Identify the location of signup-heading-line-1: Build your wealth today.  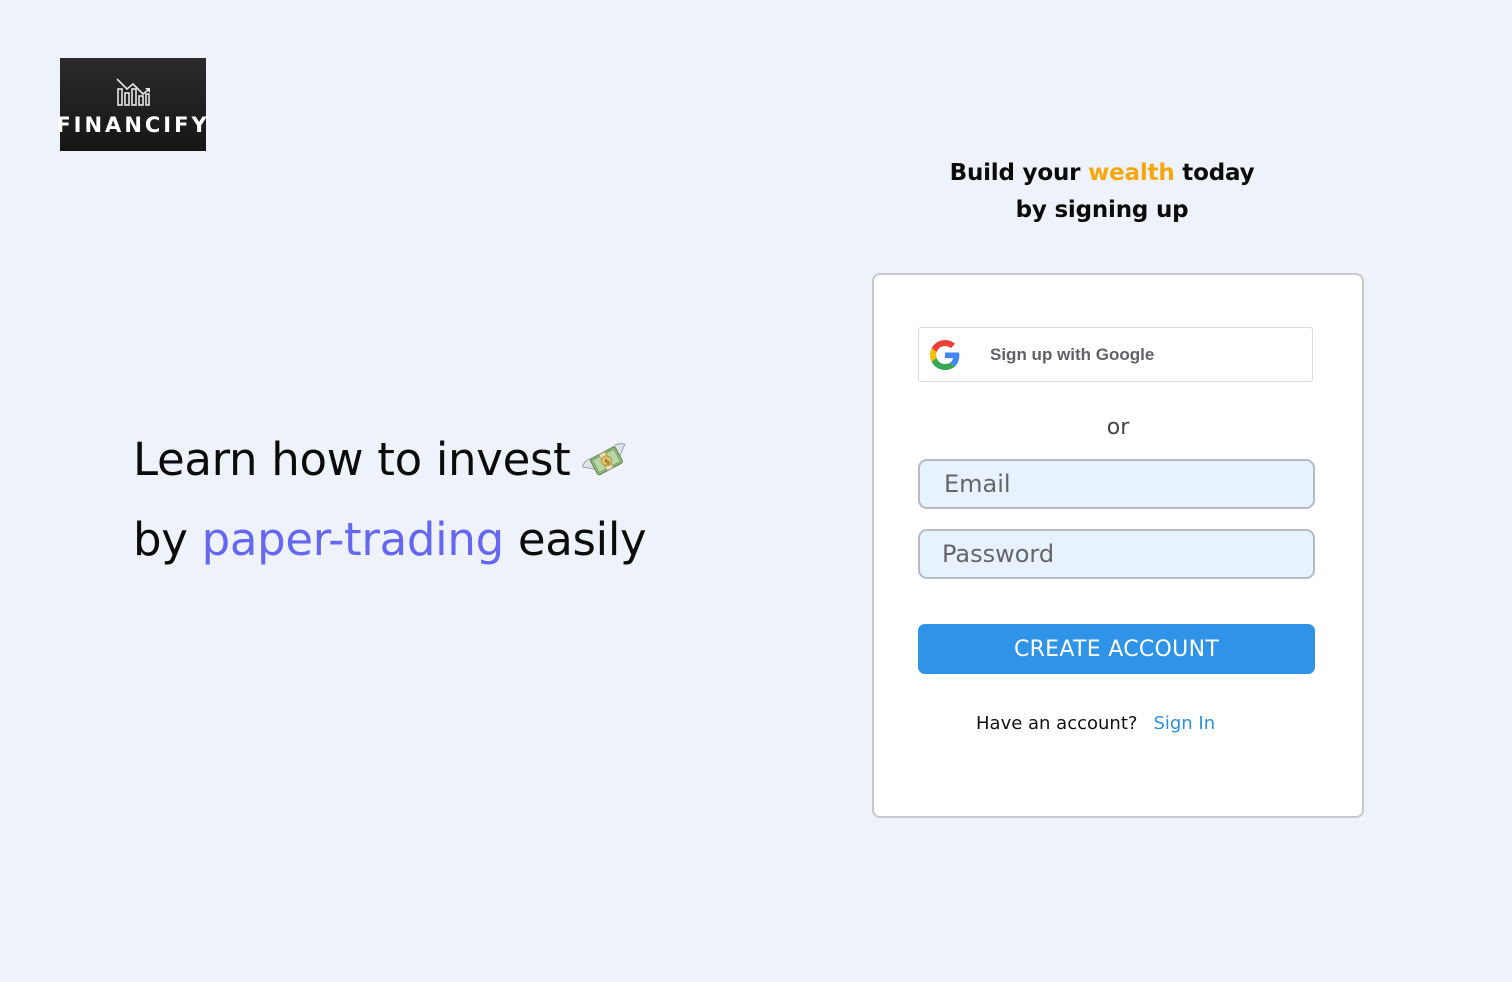
(1102, 173).